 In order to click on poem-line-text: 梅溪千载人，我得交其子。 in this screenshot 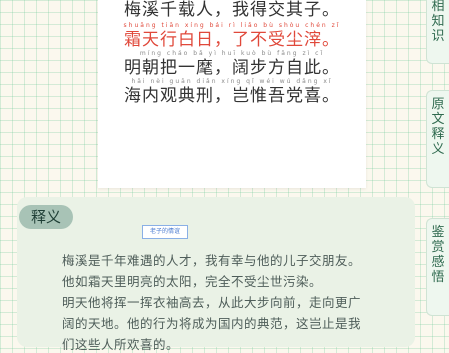, I will do `click(232, 10)`.